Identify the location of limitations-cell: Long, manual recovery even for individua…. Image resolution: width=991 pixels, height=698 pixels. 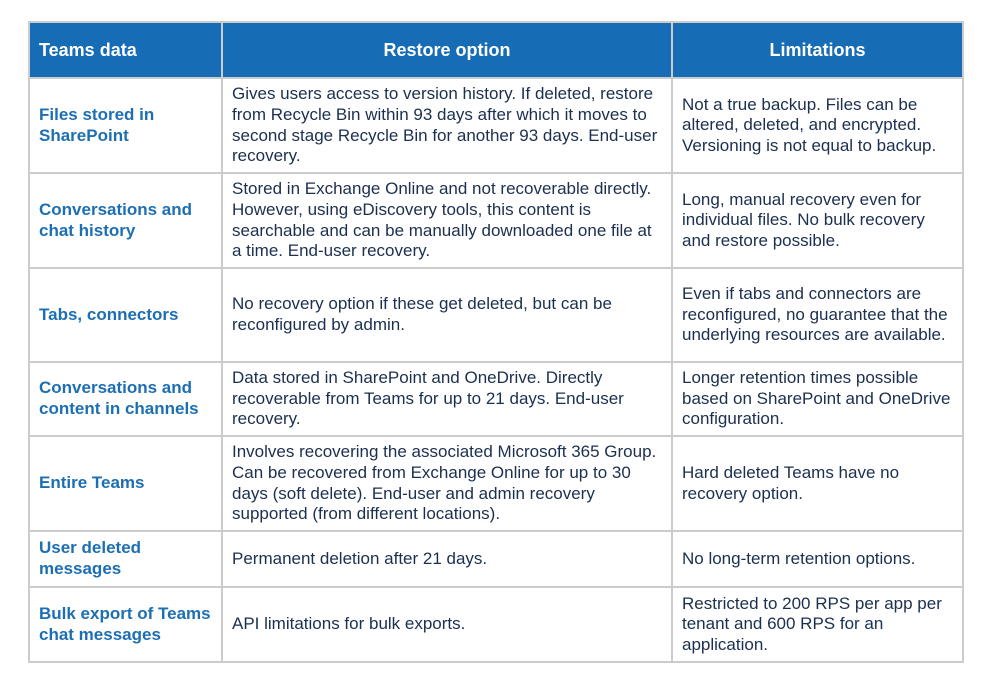
(817, 220).